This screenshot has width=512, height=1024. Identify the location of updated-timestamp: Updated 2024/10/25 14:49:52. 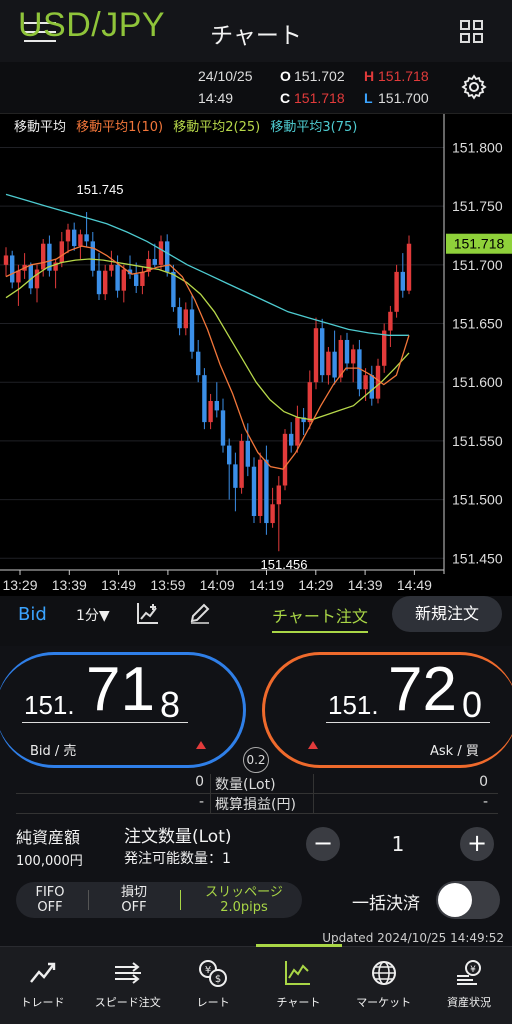
(413, 938).